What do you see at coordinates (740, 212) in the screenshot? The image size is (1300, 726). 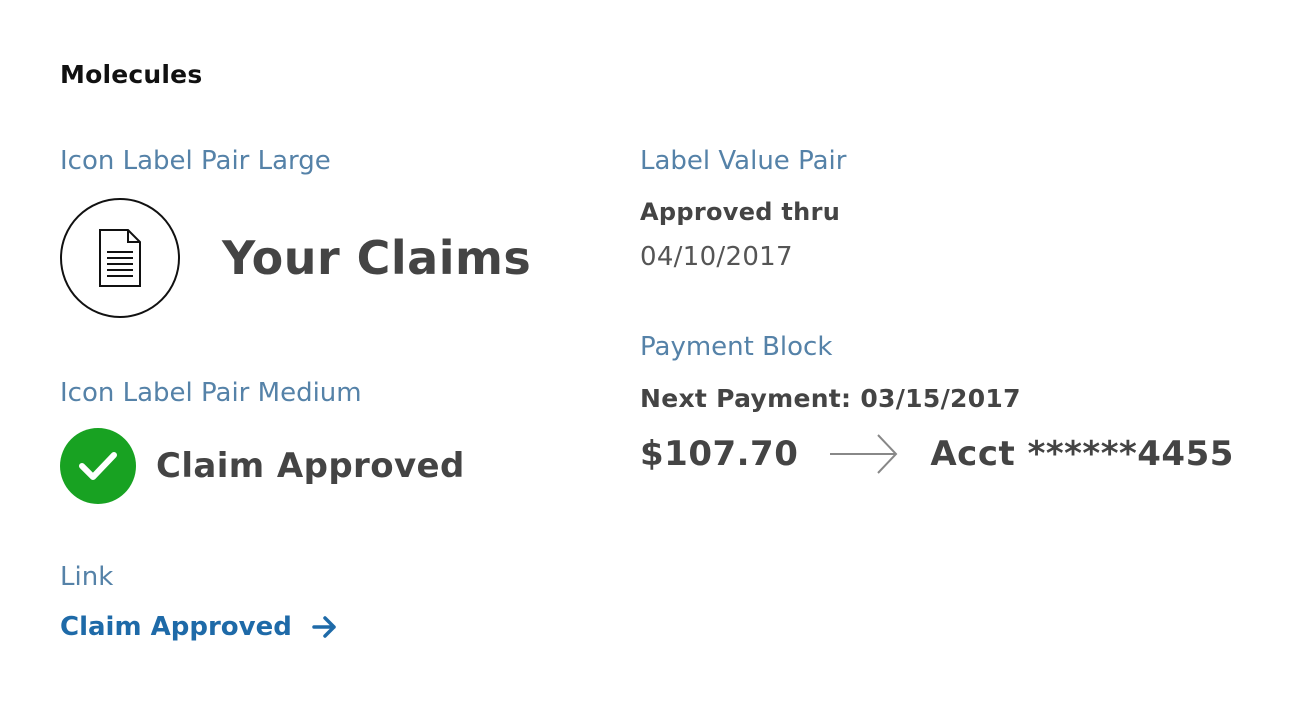 I see `approved-thru-label: Approved thru` at bounding box center [740, 212].